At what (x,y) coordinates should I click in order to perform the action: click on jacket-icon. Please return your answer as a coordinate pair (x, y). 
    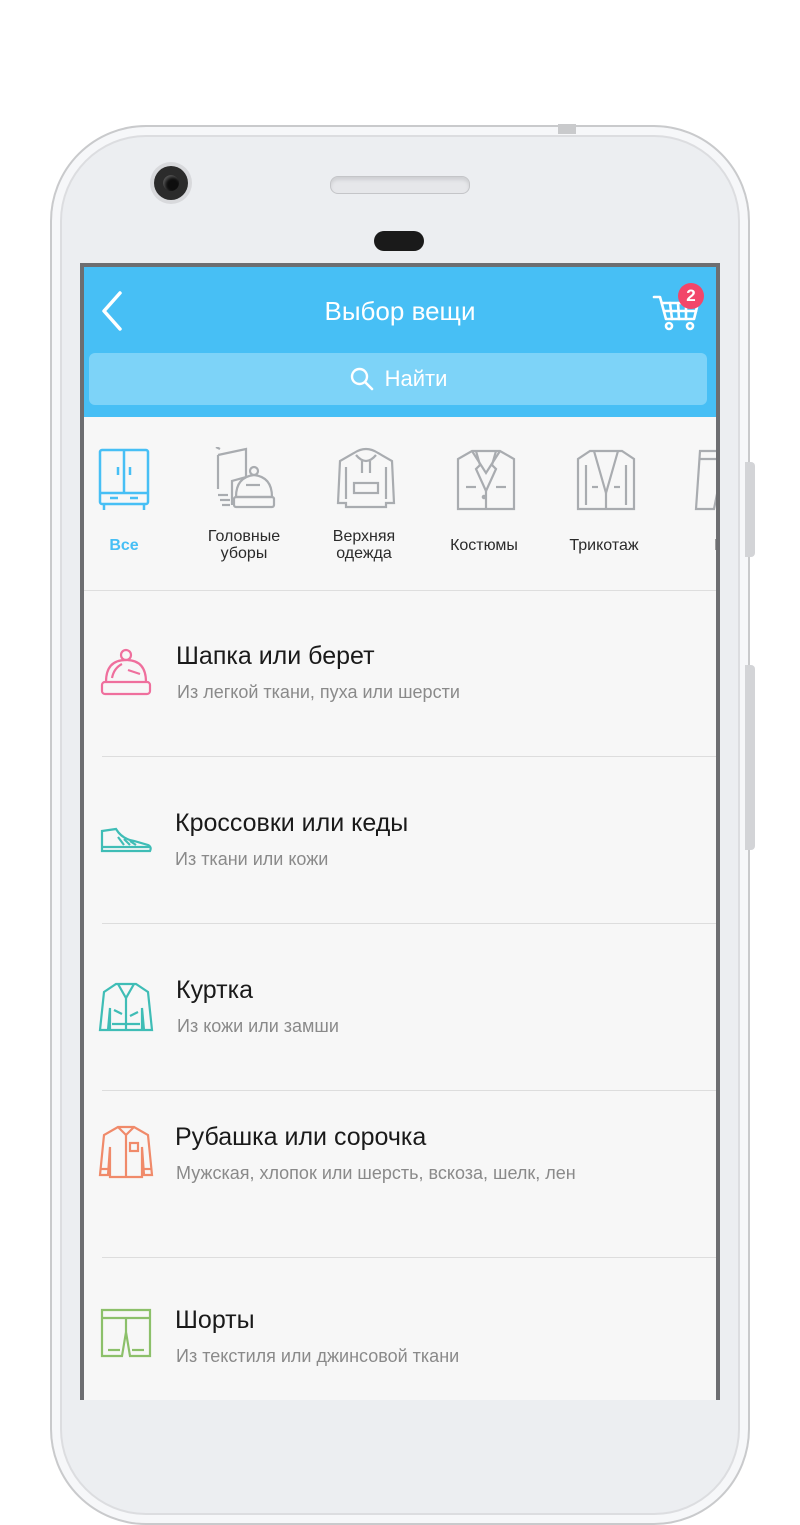
    Looking at the image, I should click on (126, 1007).